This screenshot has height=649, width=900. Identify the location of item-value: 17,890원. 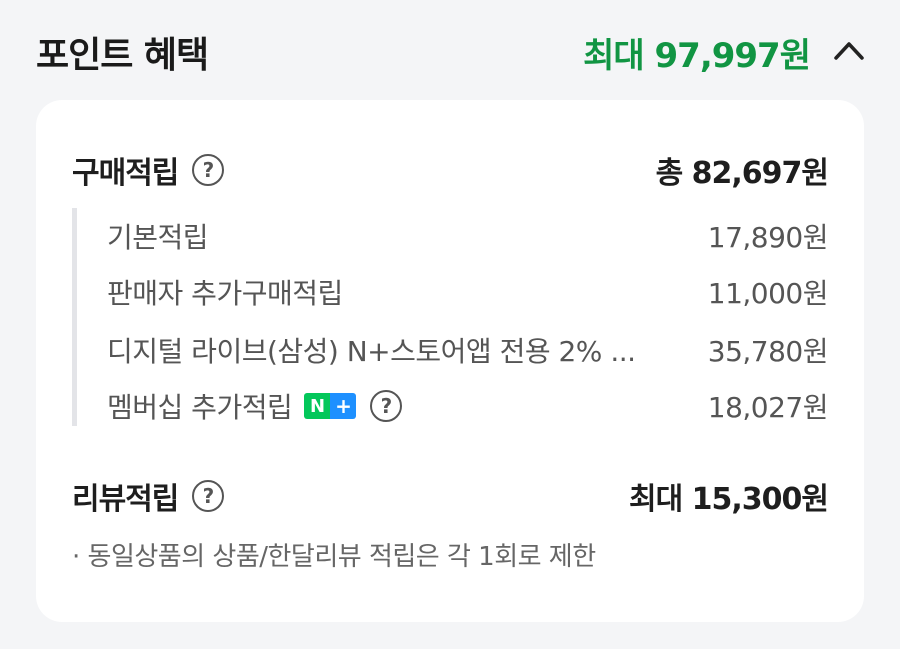
(768, 237).